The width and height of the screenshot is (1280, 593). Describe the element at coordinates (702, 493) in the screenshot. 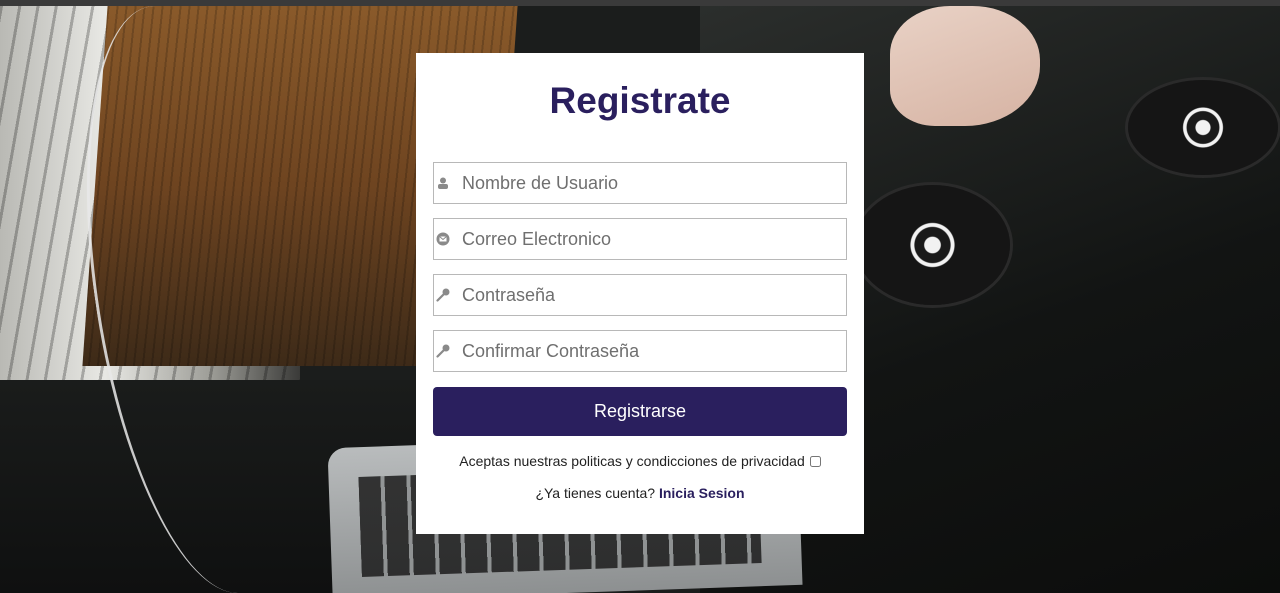

I see `login-link: Inicia Sesion` at that location.